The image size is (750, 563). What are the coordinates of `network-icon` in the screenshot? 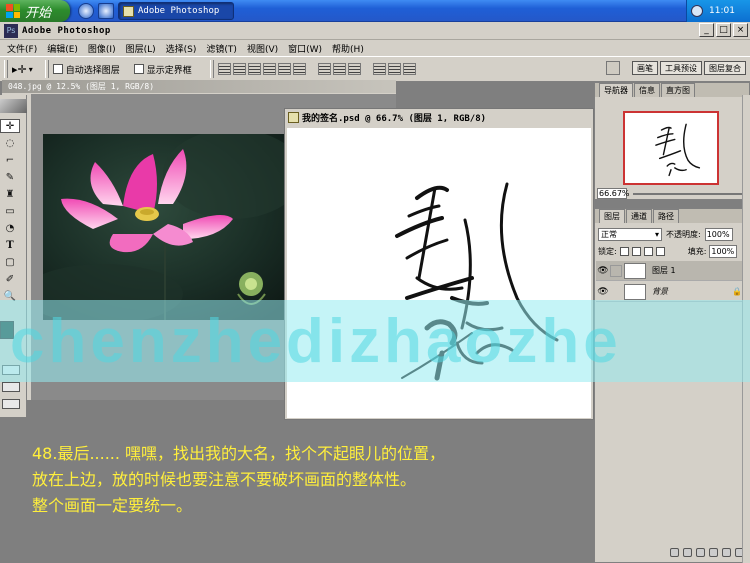 It's located at (697, 11).